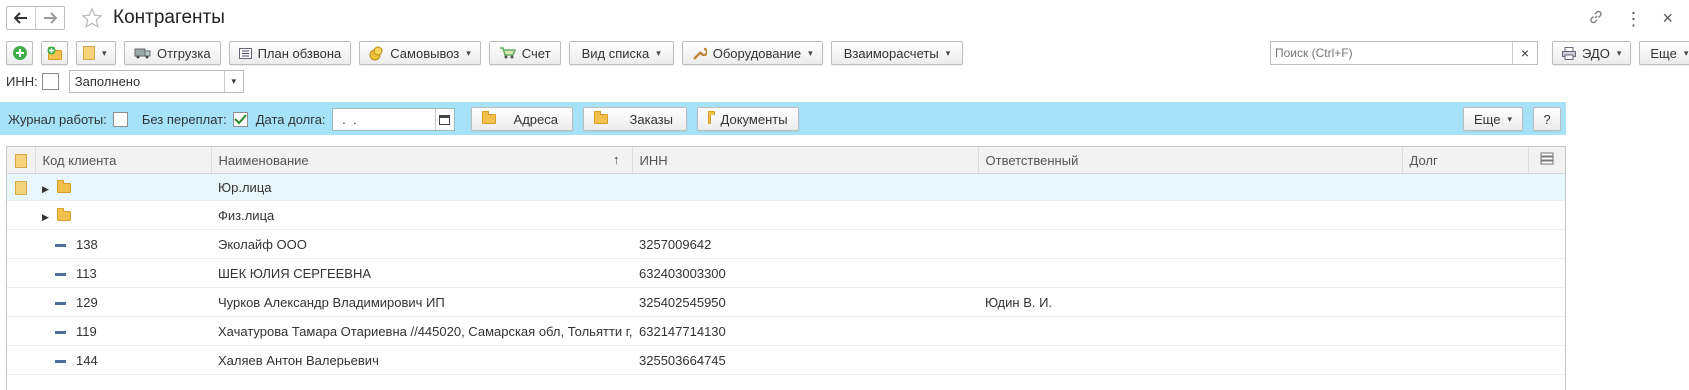  What do you see at coordinates (184, 119) in the screenshot?
I see `no-overpay-label: Без переплат:` at bounding box center [184, 119].